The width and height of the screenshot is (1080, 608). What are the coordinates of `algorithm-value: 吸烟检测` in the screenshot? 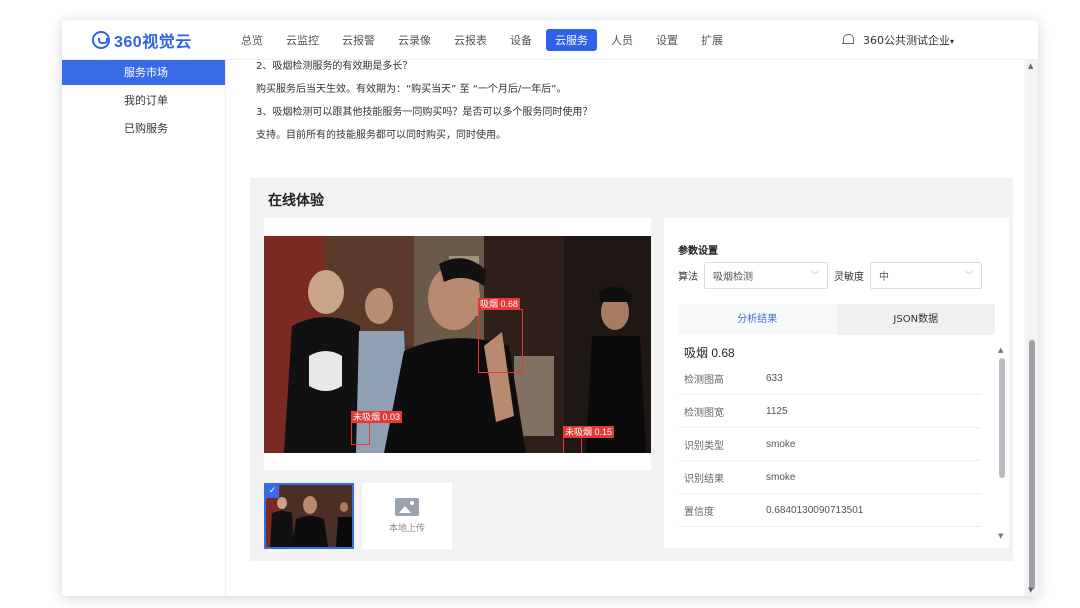 It's located at (733, 277).